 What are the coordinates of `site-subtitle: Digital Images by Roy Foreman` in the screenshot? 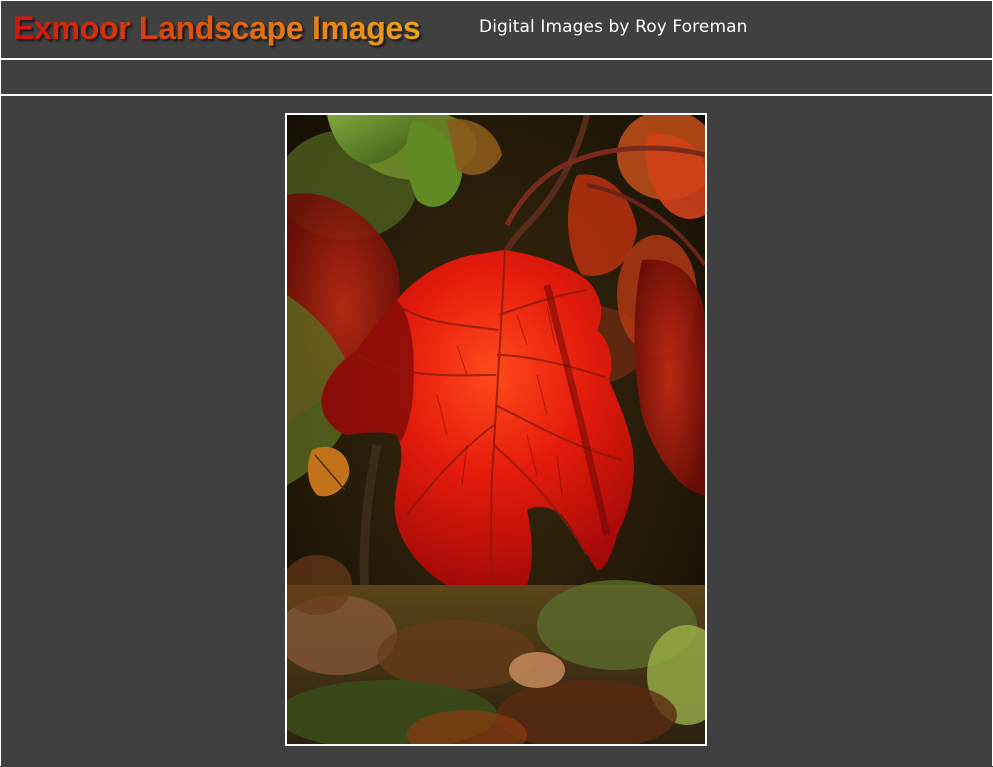 It's located at (613, 27).